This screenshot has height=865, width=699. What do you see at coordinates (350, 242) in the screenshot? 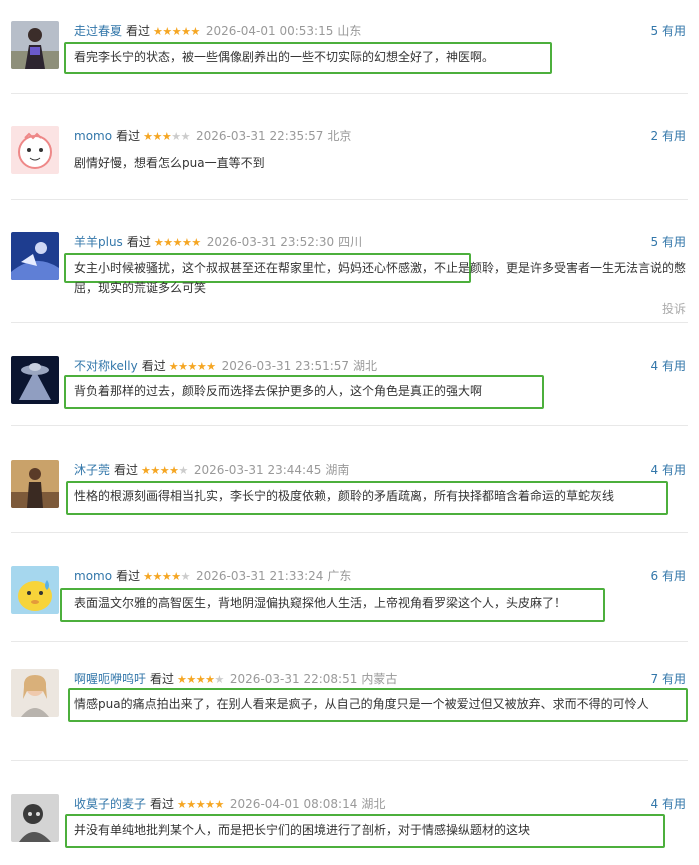
I see `comment-location: 四川` at bounding box center [350, 242].